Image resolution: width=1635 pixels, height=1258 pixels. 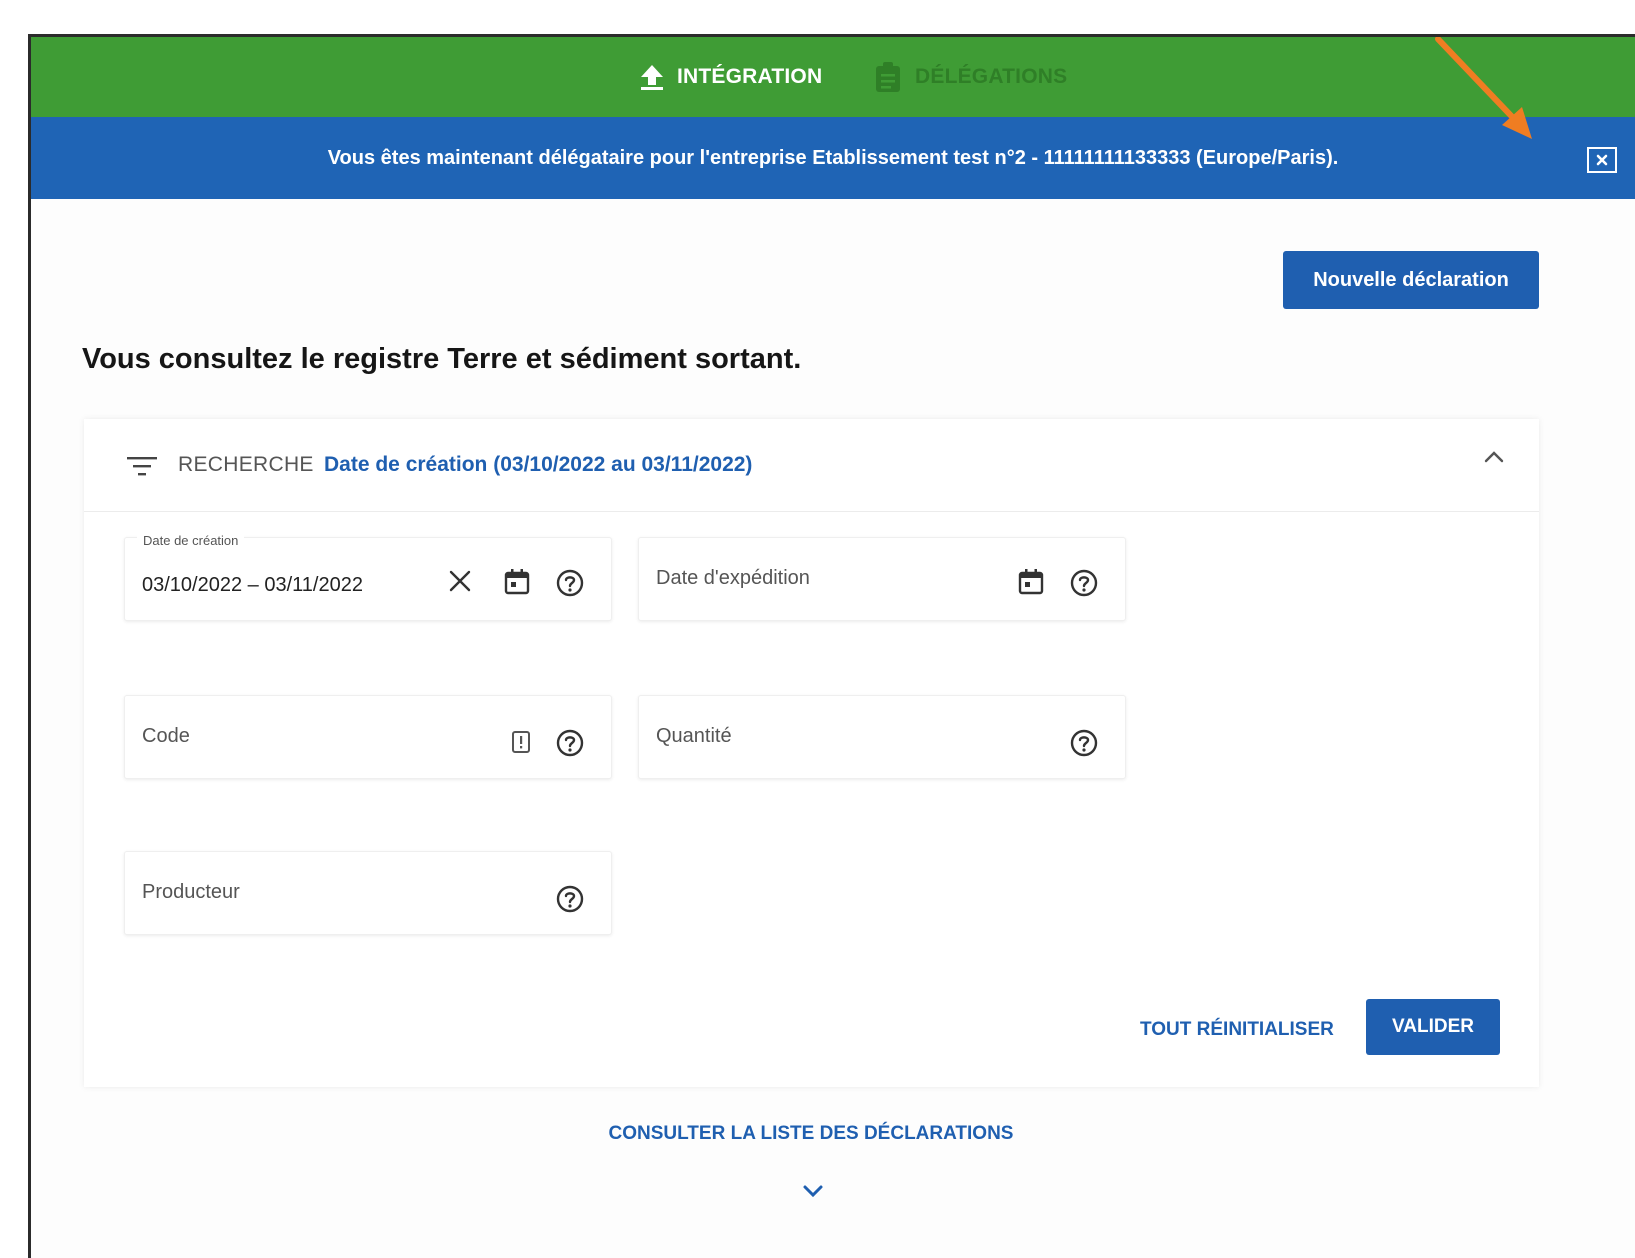 What do you see at coordinates (813, 1193) in the screenshot?
I see `chevron-down-icon` at bounding box center [813, 1193].